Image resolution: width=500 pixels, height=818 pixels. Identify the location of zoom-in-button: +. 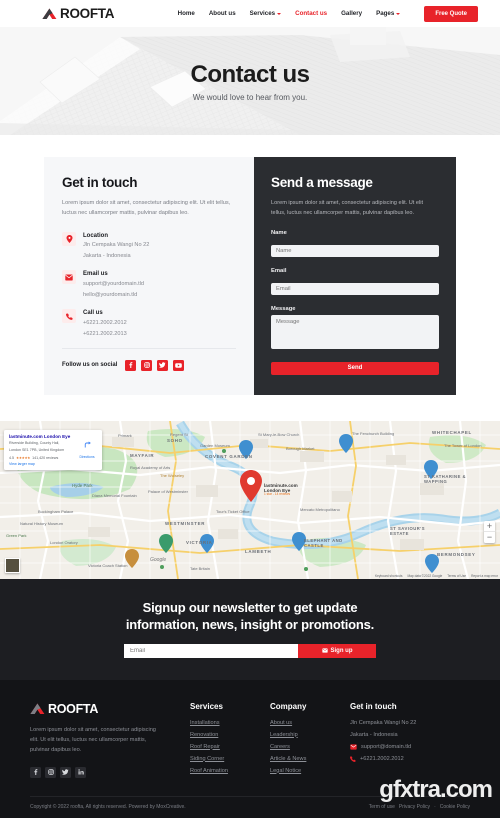
(489, 526).